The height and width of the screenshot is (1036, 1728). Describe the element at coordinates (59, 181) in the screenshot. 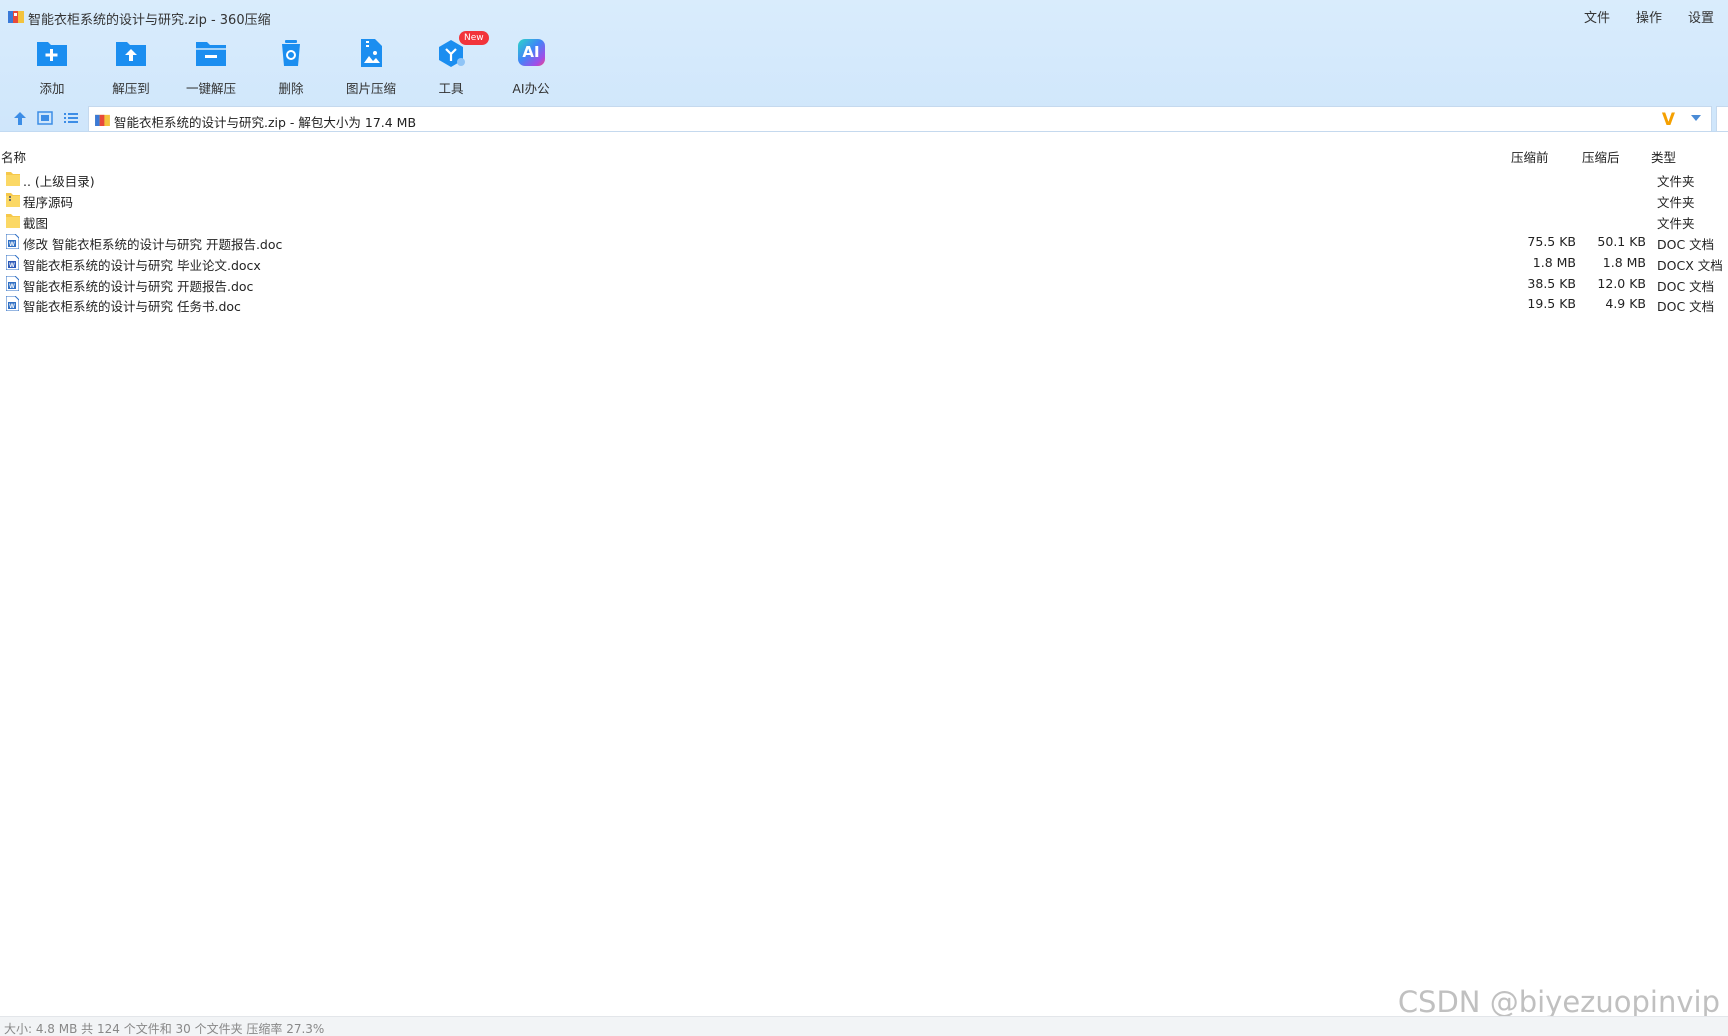

I see `file-name: .. (上级目录)` at that location.